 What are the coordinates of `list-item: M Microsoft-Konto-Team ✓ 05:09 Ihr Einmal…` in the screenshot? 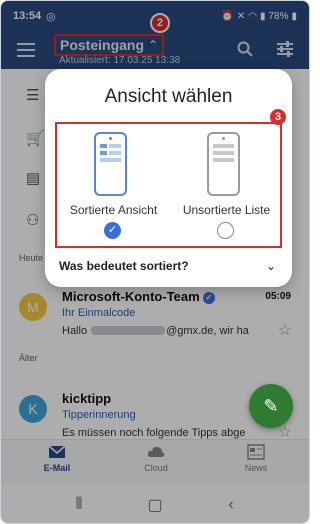 It's located at (155, 312).